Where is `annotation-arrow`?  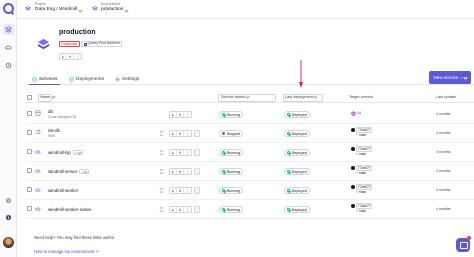 annotation-arrow is located at coordinates (301, 74).